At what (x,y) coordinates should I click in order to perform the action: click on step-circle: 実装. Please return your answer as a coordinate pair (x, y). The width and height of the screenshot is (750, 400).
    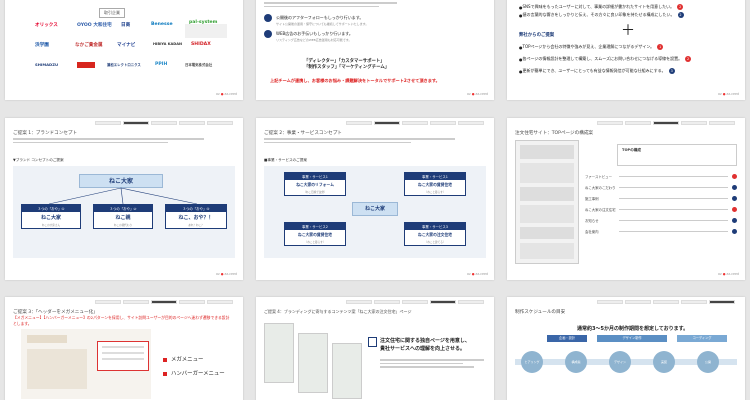
    Looking at the image, I should click on (664, 362).